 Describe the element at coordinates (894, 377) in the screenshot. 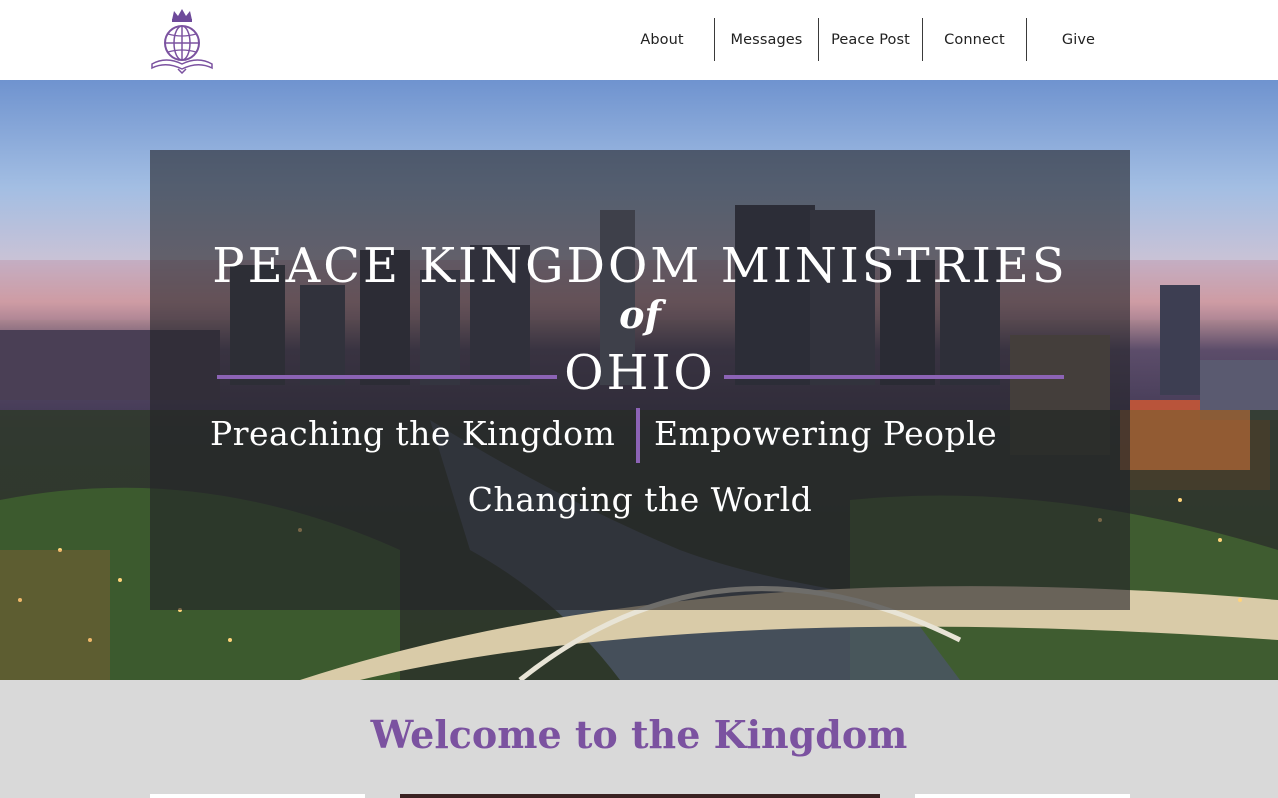

I see `decorative-line-right` at that location.